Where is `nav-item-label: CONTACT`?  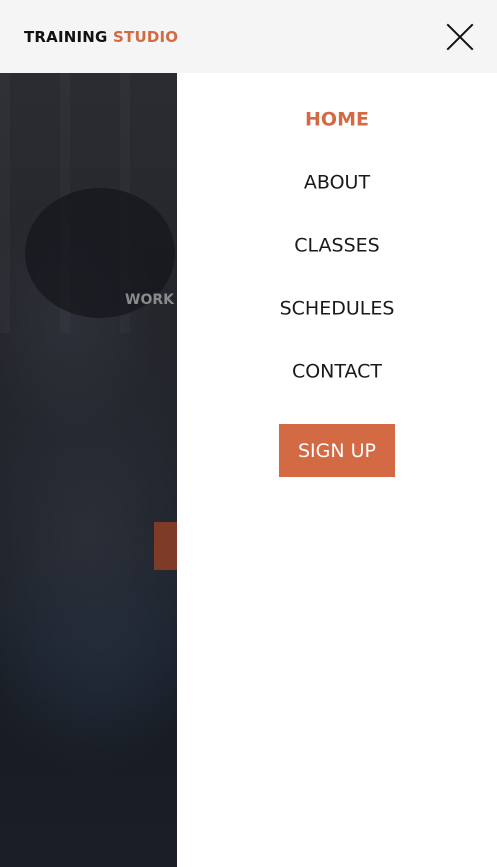
nav-item-label: CONTACT is located at coordinates (337, 371).